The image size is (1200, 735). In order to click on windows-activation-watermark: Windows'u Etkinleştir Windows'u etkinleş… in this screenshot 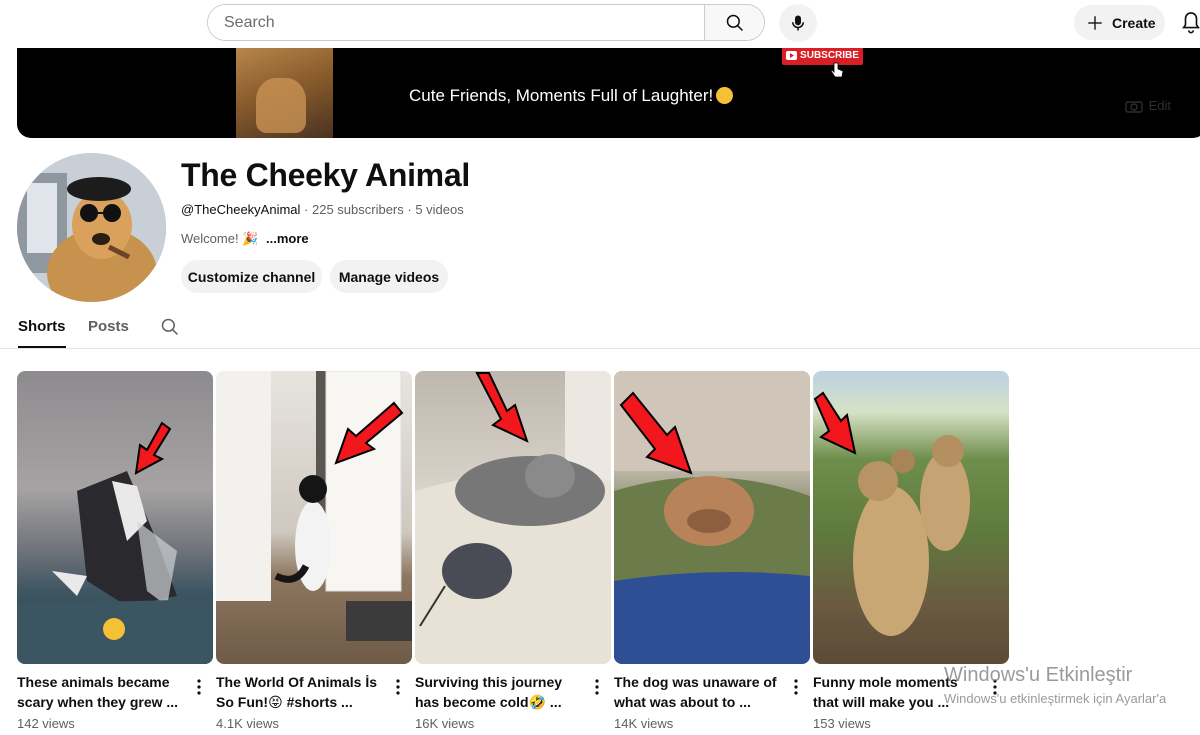, I will do `click(1055, 685)`.